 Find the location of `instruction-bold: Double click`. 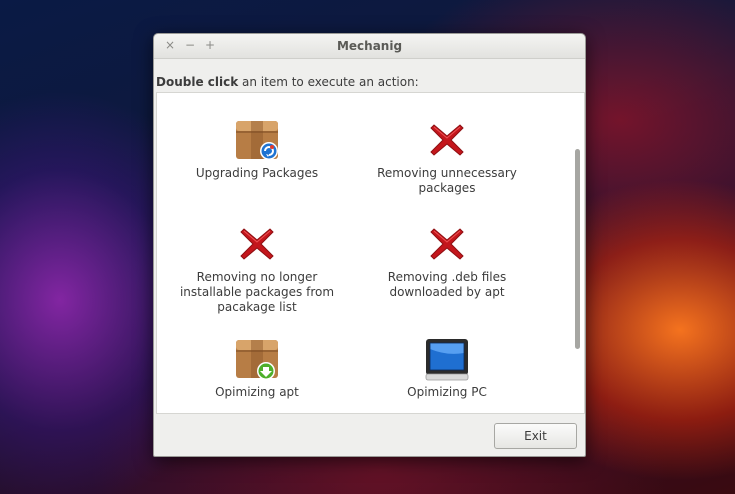

instruction-bold: Double click is located at coordinates (197, 82).